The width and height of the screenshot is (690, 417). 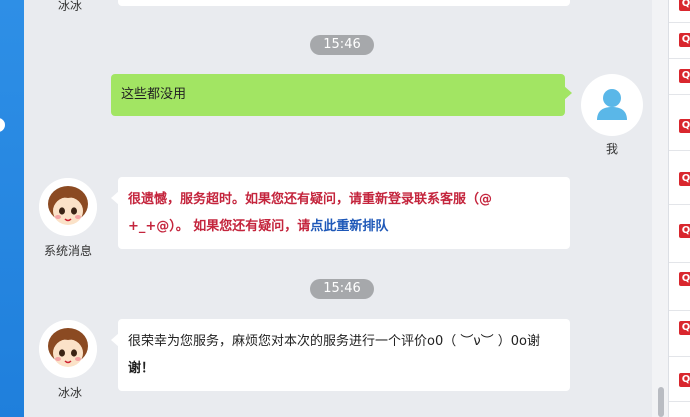 What do you see at coordinates (334, 341) in the screenshot?
I see `agent-message-line-1: 很荣幸为您服务，麻烦您对本次的服务进行一个评价o0（ ︶ν︶ ）0o谢` at bounding box center [334, 341].